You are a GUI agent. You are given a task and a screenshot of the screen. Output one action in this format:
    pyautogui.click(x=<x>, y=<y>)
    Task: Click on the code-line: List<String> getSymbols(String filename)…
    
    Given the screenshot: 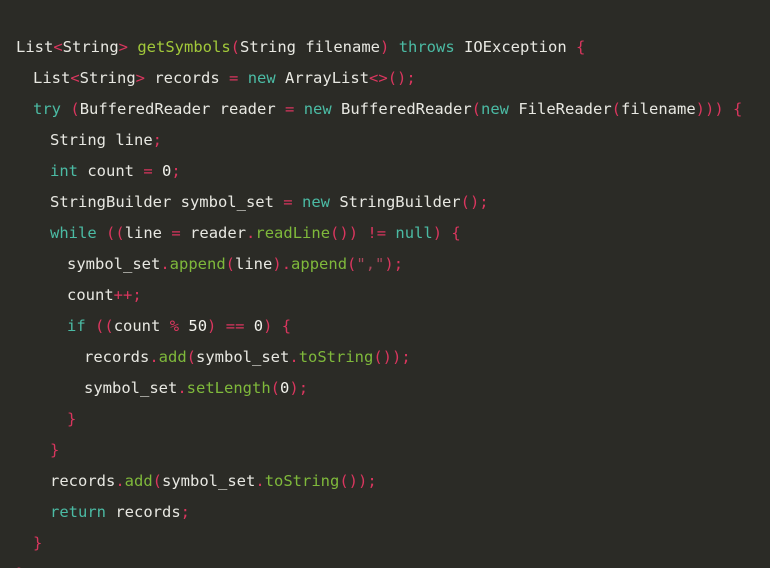 What is the action you would take?
    pyautogui.click(x=385, y=47)
    